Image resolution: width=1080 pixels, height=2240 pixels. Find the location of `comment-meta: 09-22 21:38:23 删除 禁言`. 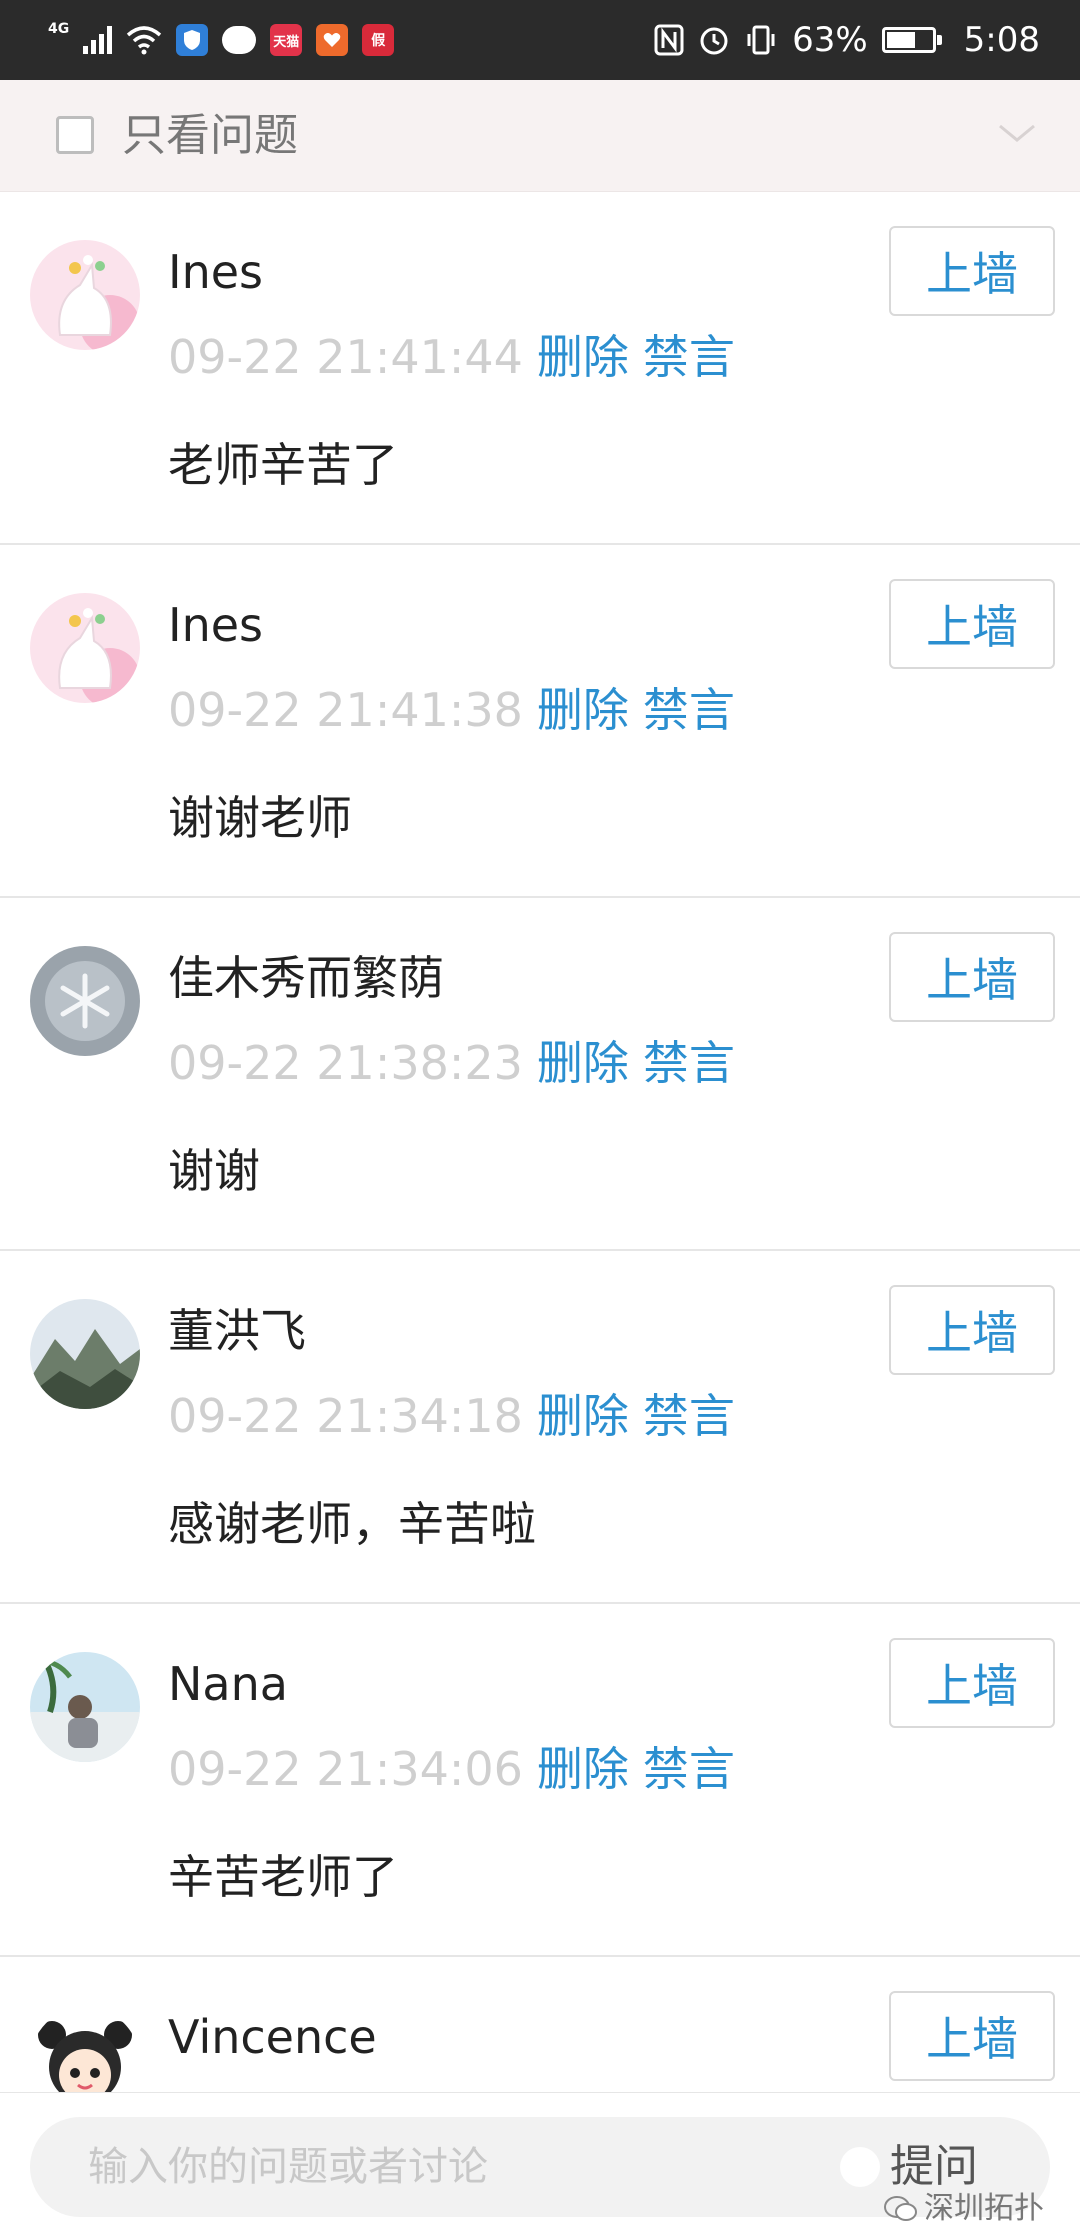

comment-meta: 09-22 21:38:23 删除 禁言 is located at coordinates (451, 1063).